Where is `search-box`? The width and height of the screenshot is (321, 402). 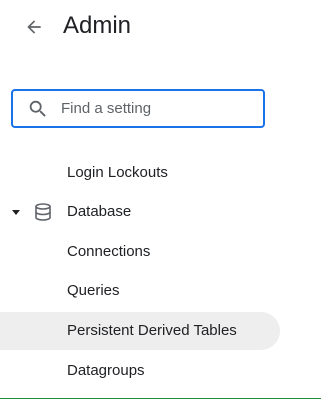 search-box is located at coordinates (138, 108).